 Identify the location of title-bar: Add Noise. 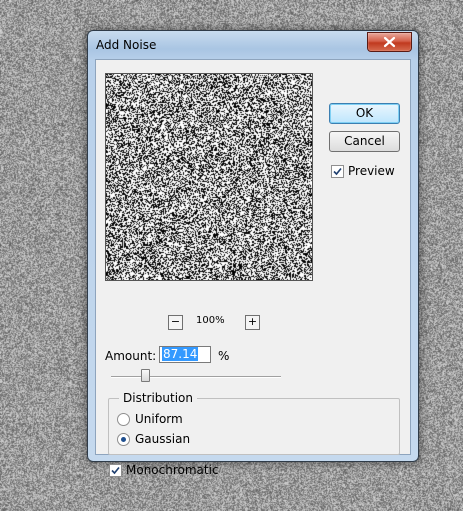
(253, 45).